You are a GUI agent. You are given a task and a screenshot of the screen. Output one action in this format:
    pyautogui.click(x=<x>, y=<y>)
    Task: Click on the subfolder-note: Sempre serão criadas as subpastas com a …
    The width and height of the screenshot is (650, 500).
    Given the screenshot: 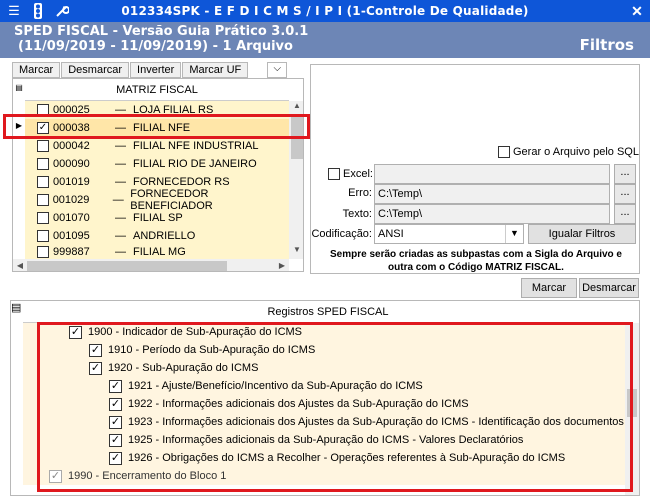 What is the action you would take?
    pyautogui.click(x=476, y=261)
    